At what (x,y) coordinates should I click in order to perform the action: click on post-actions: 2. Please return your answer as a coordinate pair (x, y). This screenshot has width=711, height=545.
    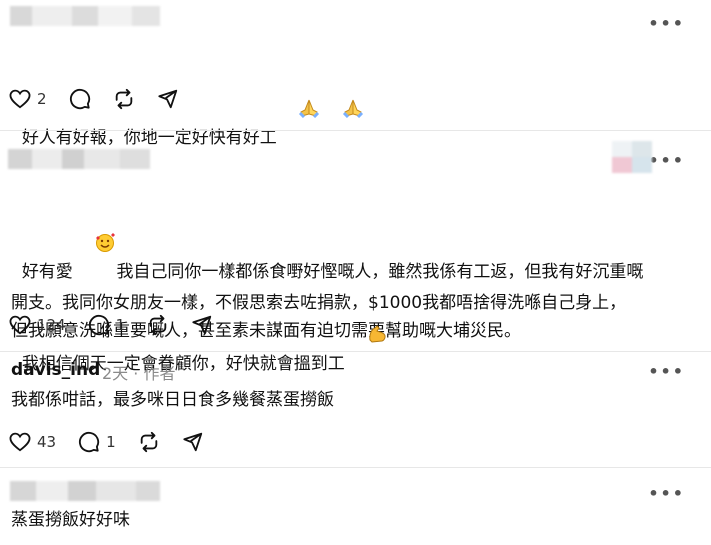
    Looking at the image, I should click on (105, 99).